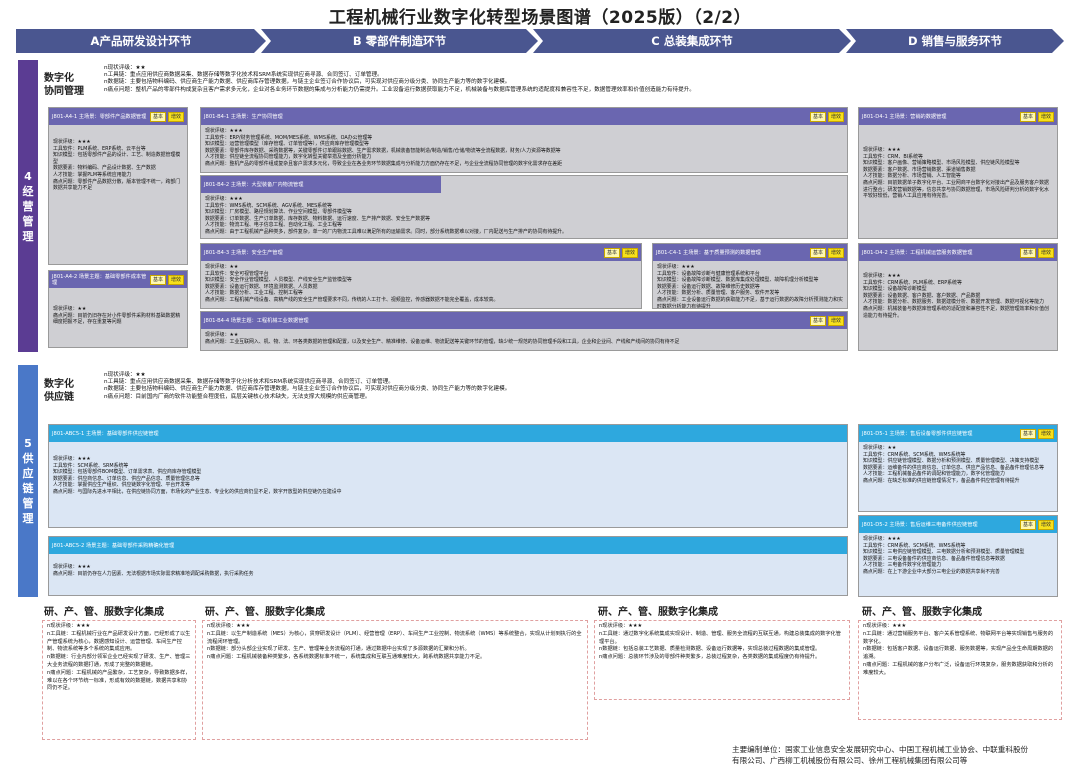 This screenshot has width=1080, height=766. I want to click on card-line: 痛点问题：零部件产品数据分散，版本管理不统一，跨部门数据共享能力不足, so click(117, 185).